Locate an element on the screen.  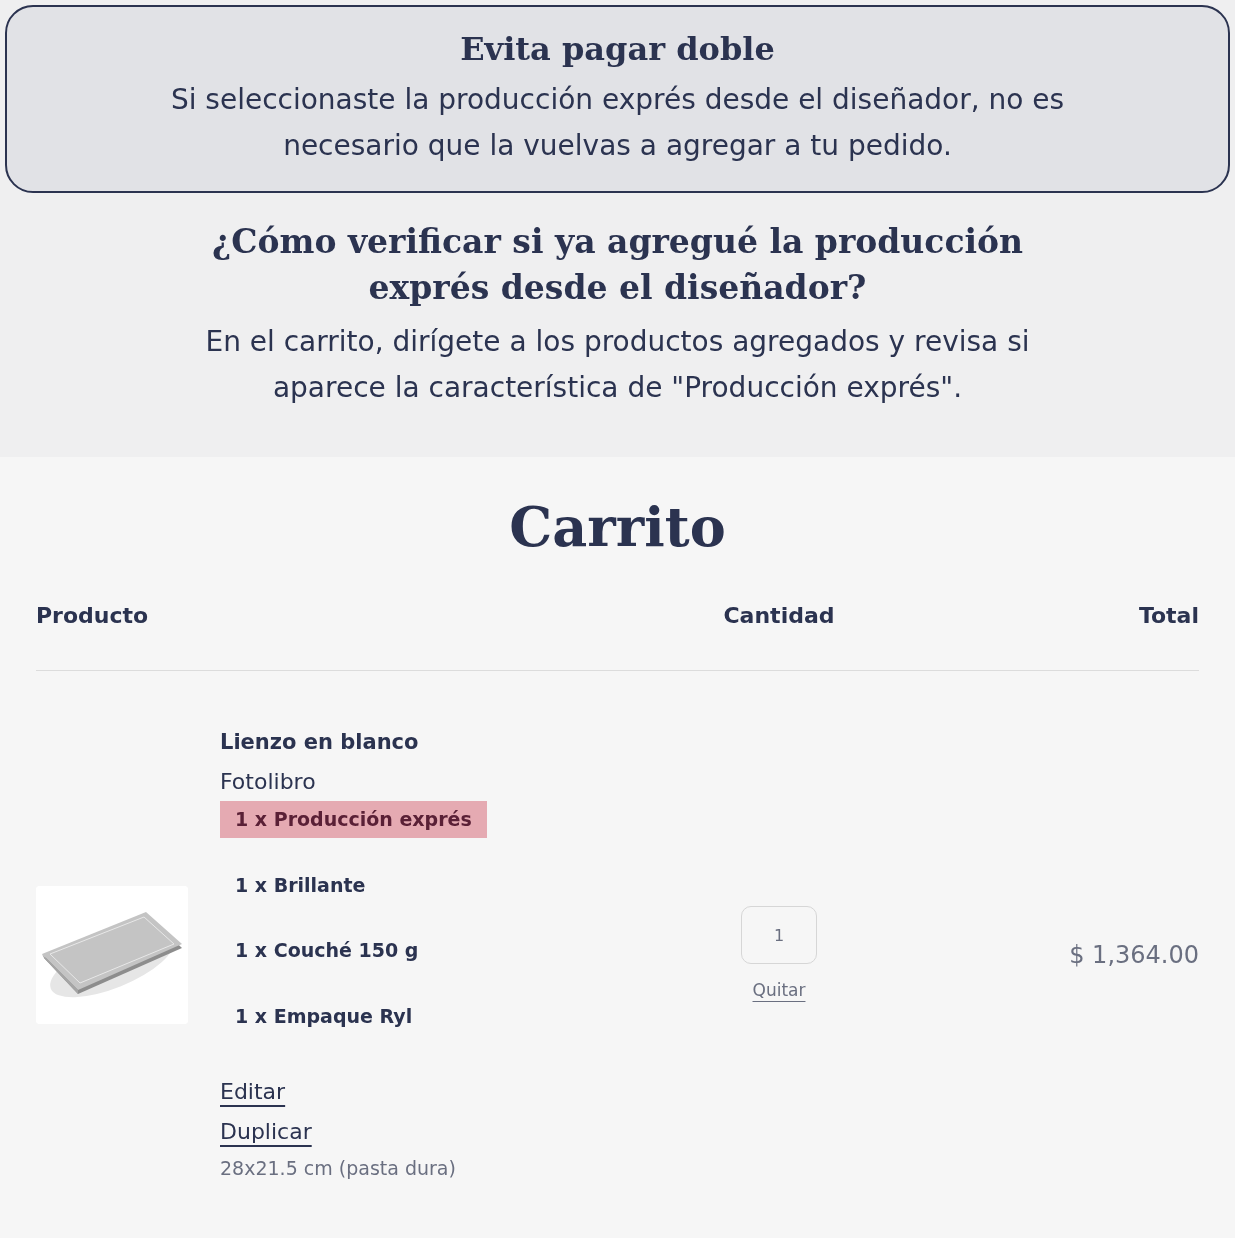
product-option: 1 x Producción exprés is located at coordinates (353, 819).